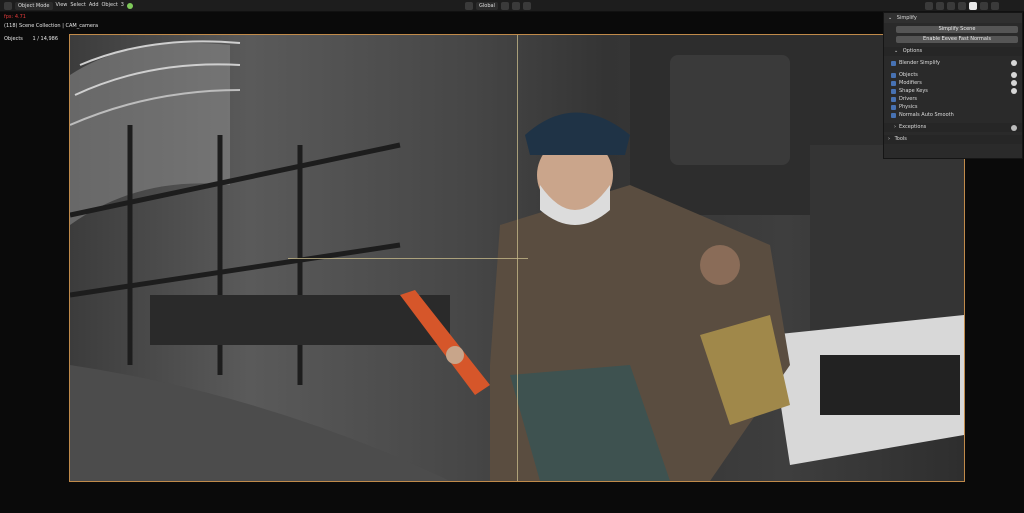 The image size is (1024, 513). I want to click on option-shape-keys: Shape Keys, so click(953, 91).